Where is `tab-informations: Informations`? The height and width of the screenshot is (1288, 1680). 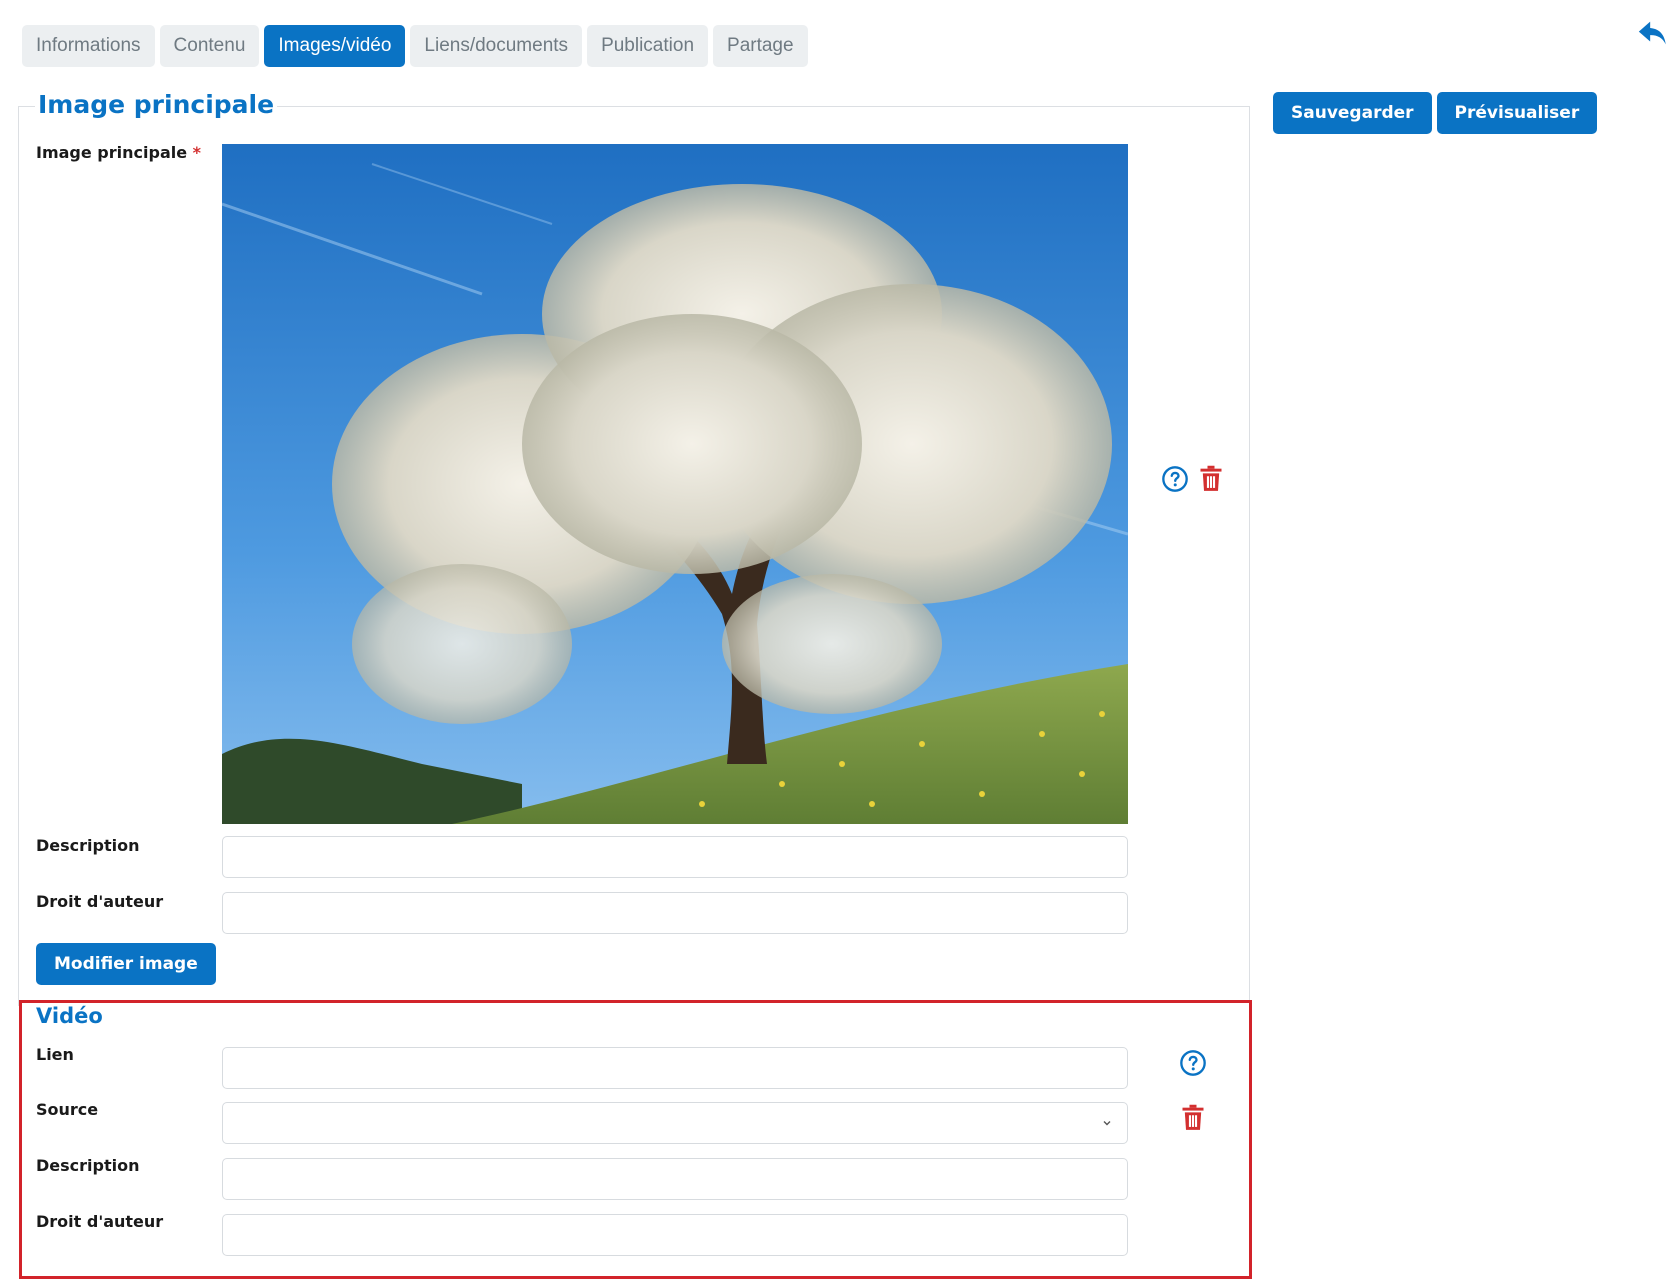 tab-informations: Informations is located at coordinates (88, 46).